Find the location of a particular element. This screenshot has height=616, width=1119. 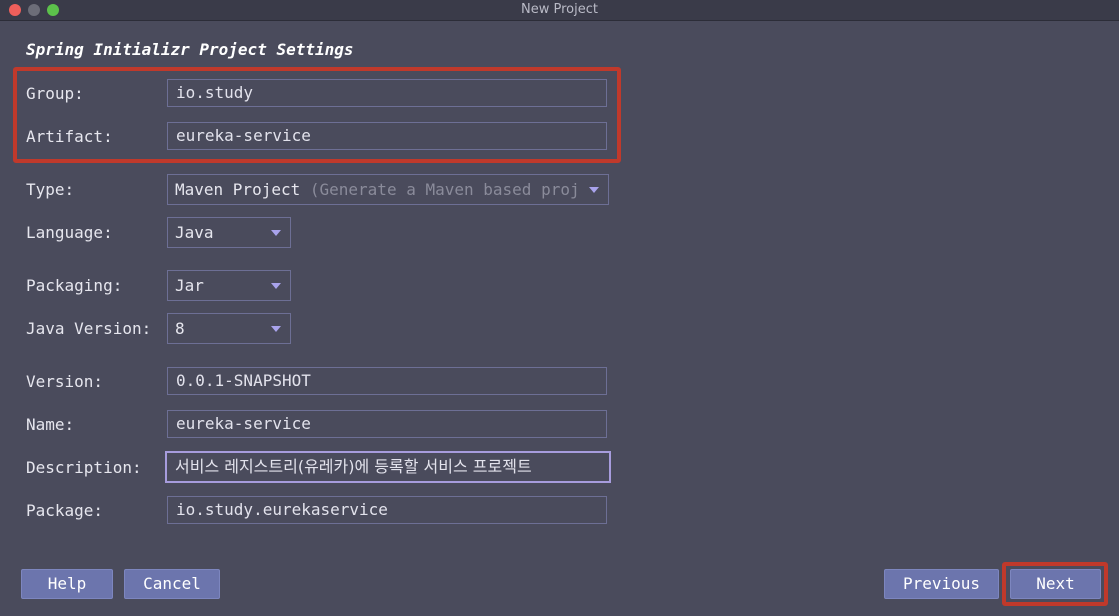

language-value: Java is located at coordinates (194, 232).